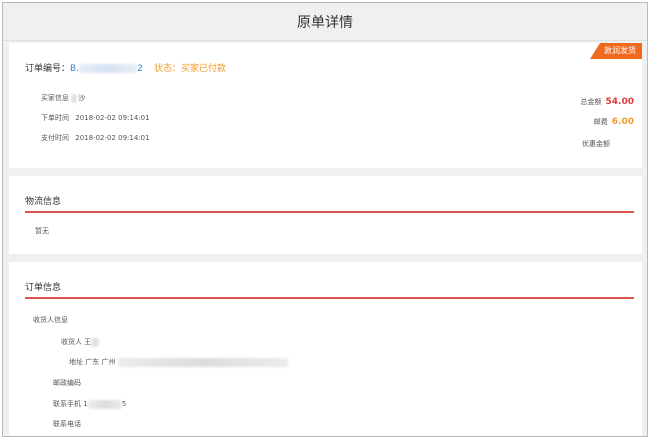  I want to click on buyer-label: 买家信息, so click(55, 98).